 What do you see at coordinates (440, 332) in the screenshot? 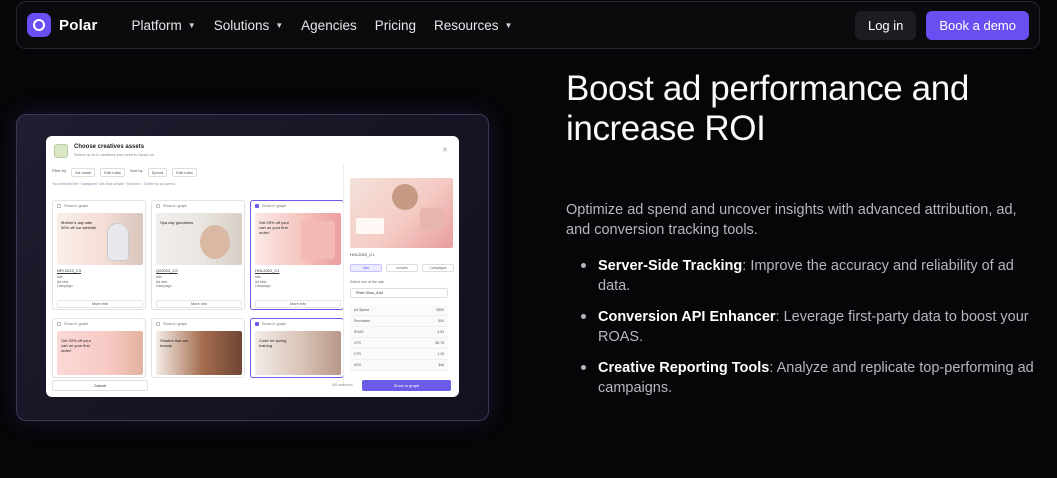
I see `metric-value: 3.54` at bounding box center [440, 332].